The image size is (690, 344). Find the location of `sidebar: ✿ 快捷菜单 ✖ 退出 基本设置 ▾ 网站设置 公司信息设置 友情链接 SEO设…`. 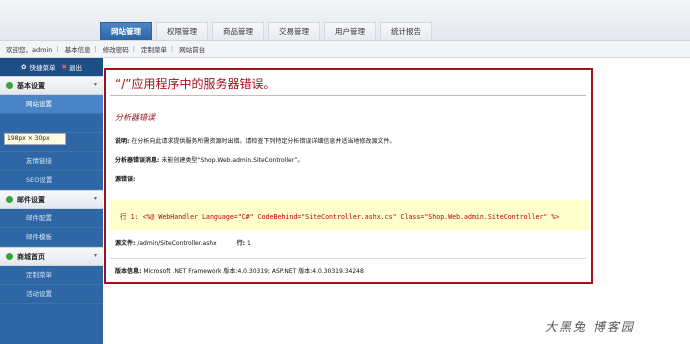

sidebar: ✿ 快捷菜单 ✖ 退出 基本设置 ▾ 网站设置 公司信息设置 友情链接 SEO设… is located at coordinates (51, 201).